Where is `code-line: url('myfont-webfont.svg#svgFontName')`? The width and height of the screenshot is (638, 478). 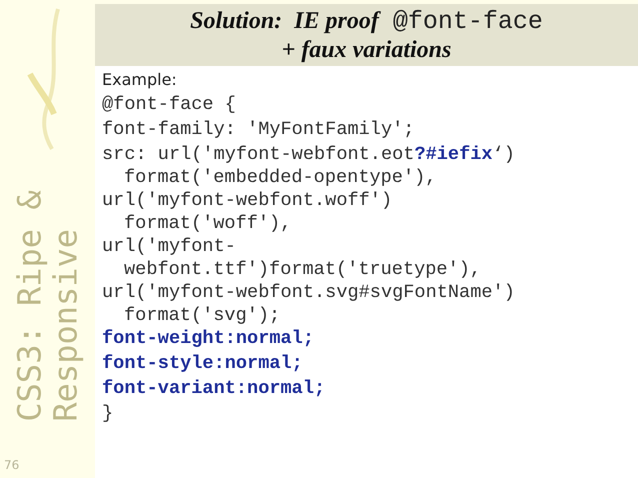 code-line: url('myfont-webfont.svg#svgFontName') is located at coordinates (308, 293).